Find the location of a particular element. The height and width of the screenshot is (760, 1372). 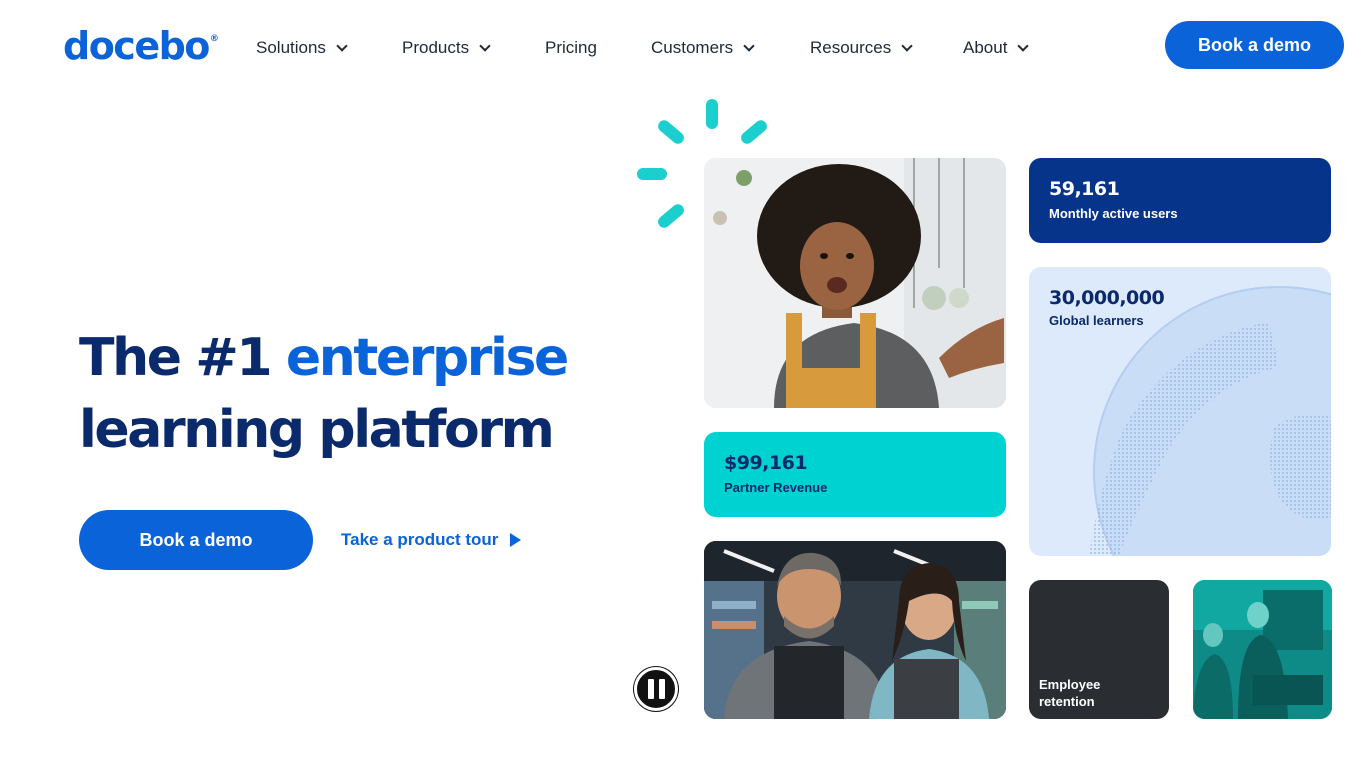

photo-shop-workers is located at coordinates (855, 630).